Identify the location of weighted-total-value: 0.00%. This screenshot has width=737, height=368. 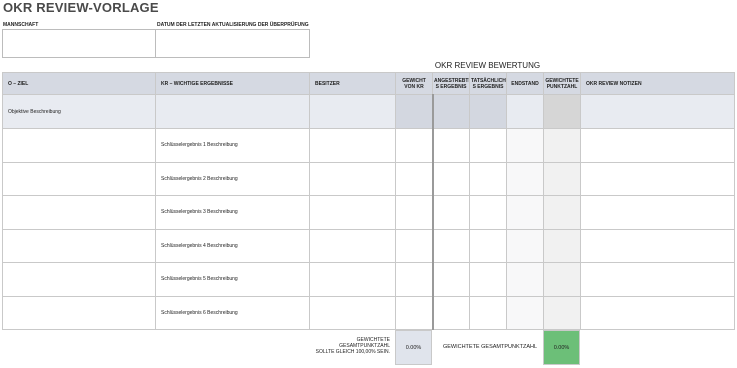
(561, 347).